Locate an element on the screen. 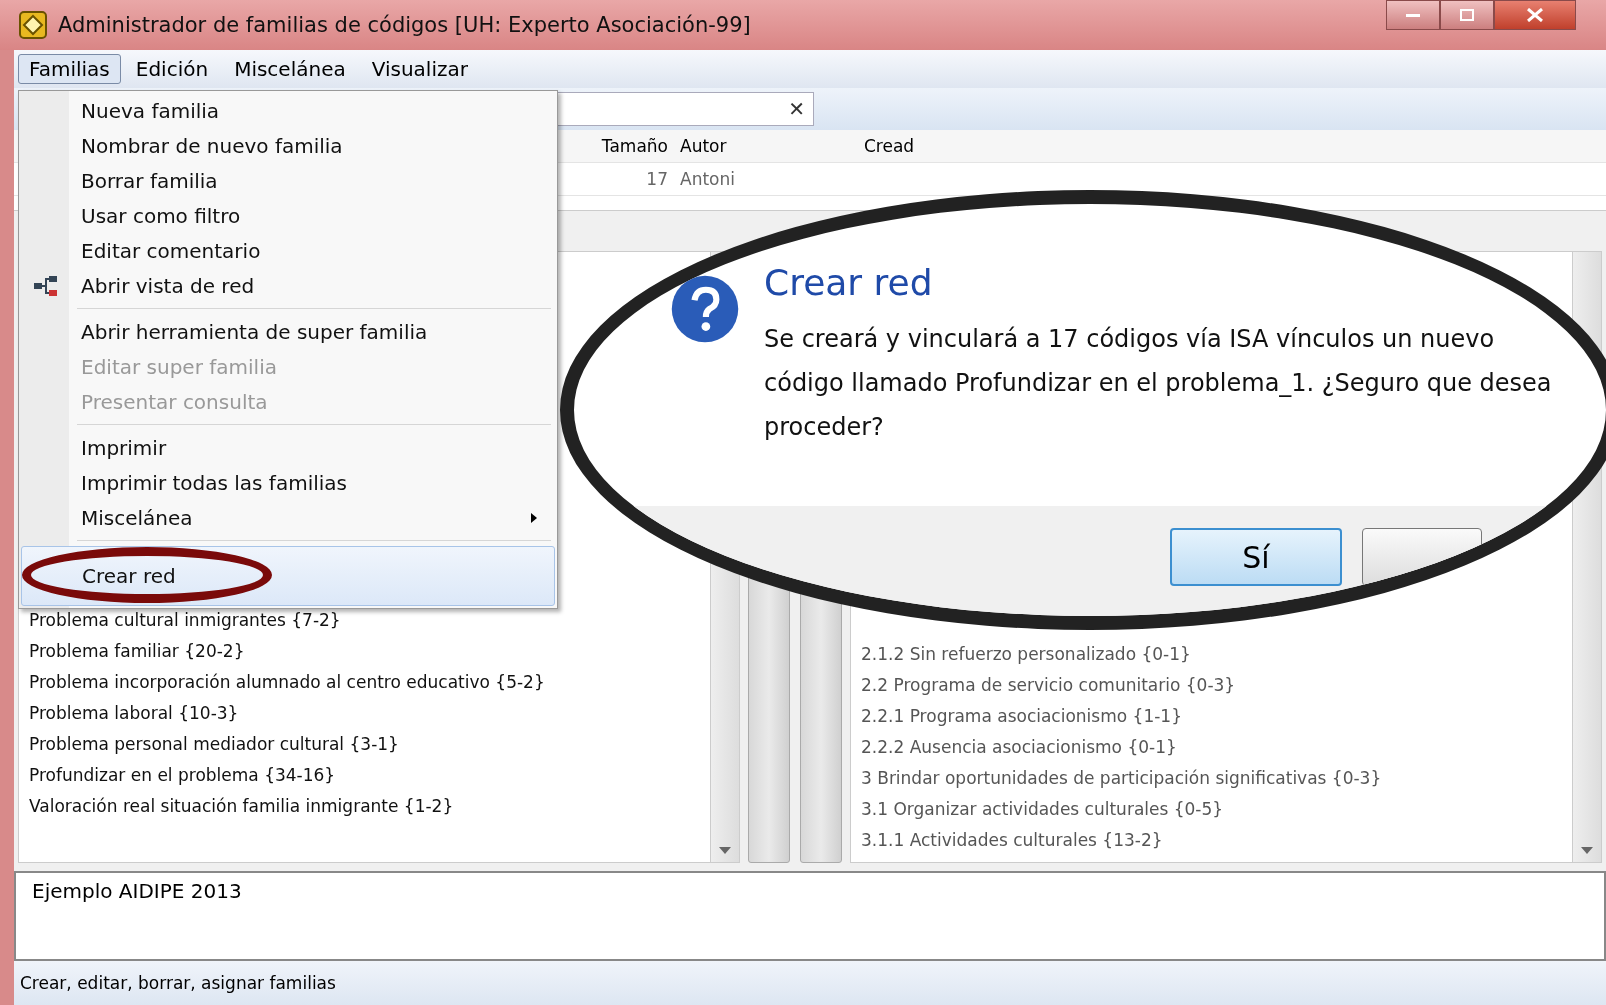 The width and height of the screenshot is (1606, 1005). menu-item: Abrir herramienta de super familia is located at coordinates (288, 331).